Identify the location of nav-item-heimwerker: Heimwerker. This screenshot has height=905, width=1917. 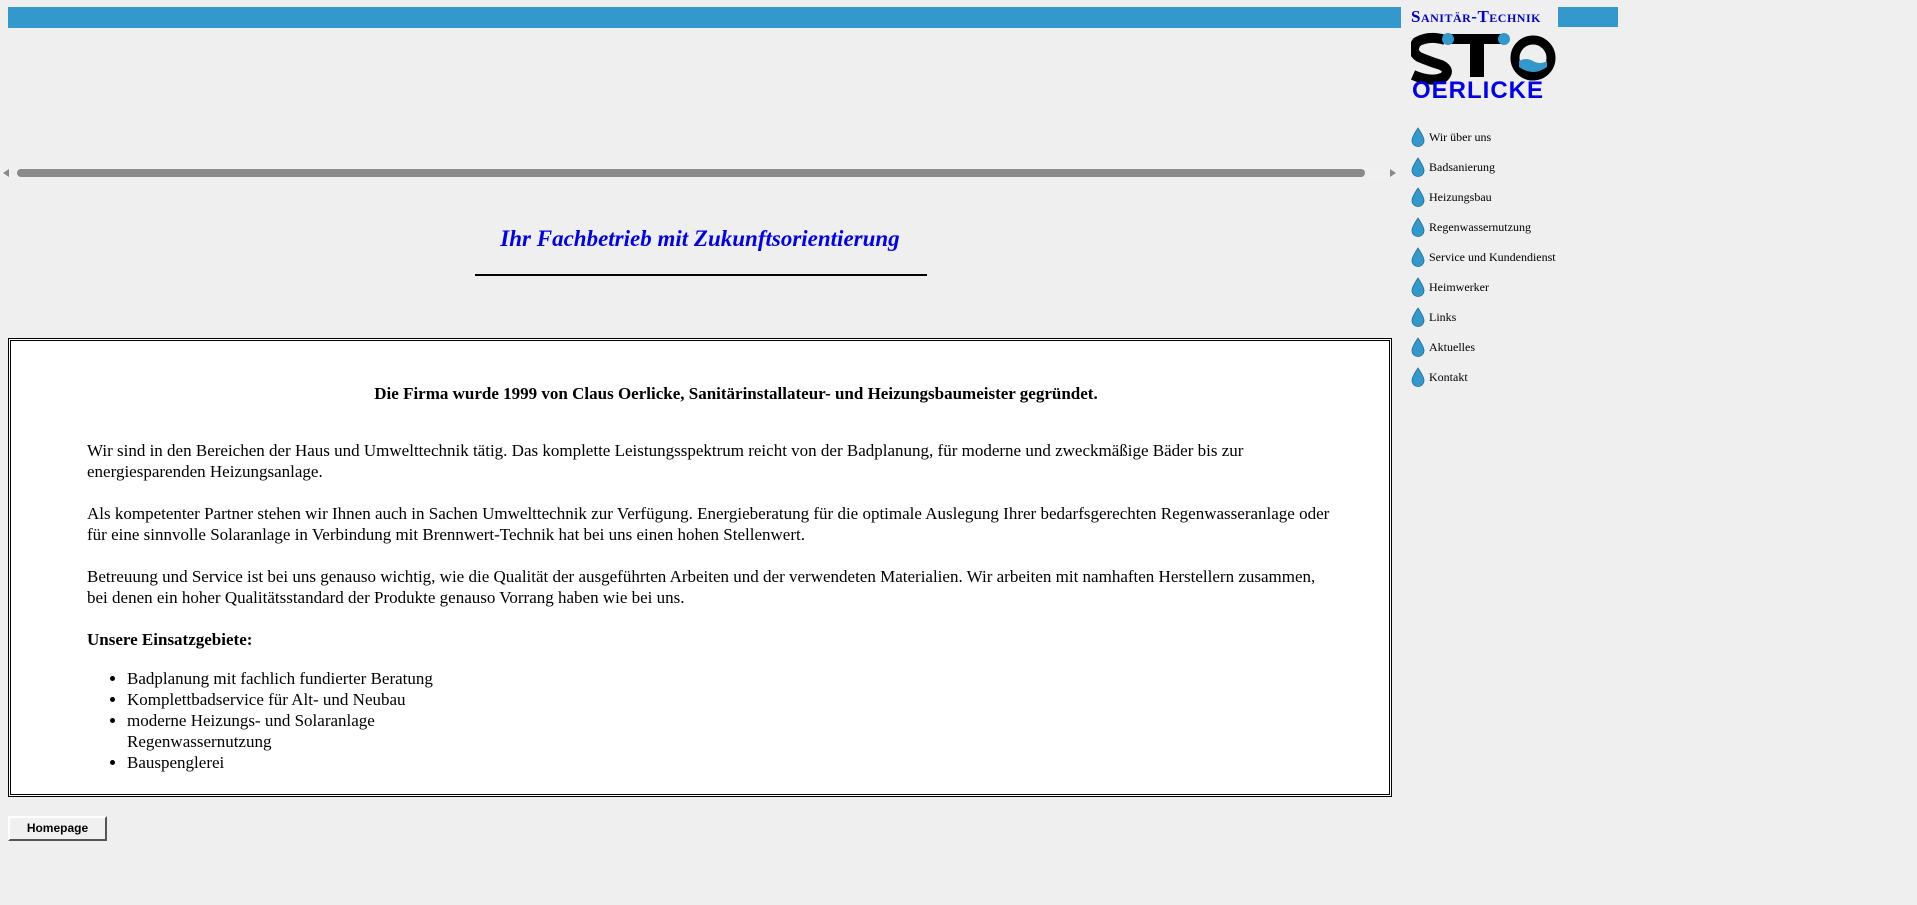
(1521, 287).